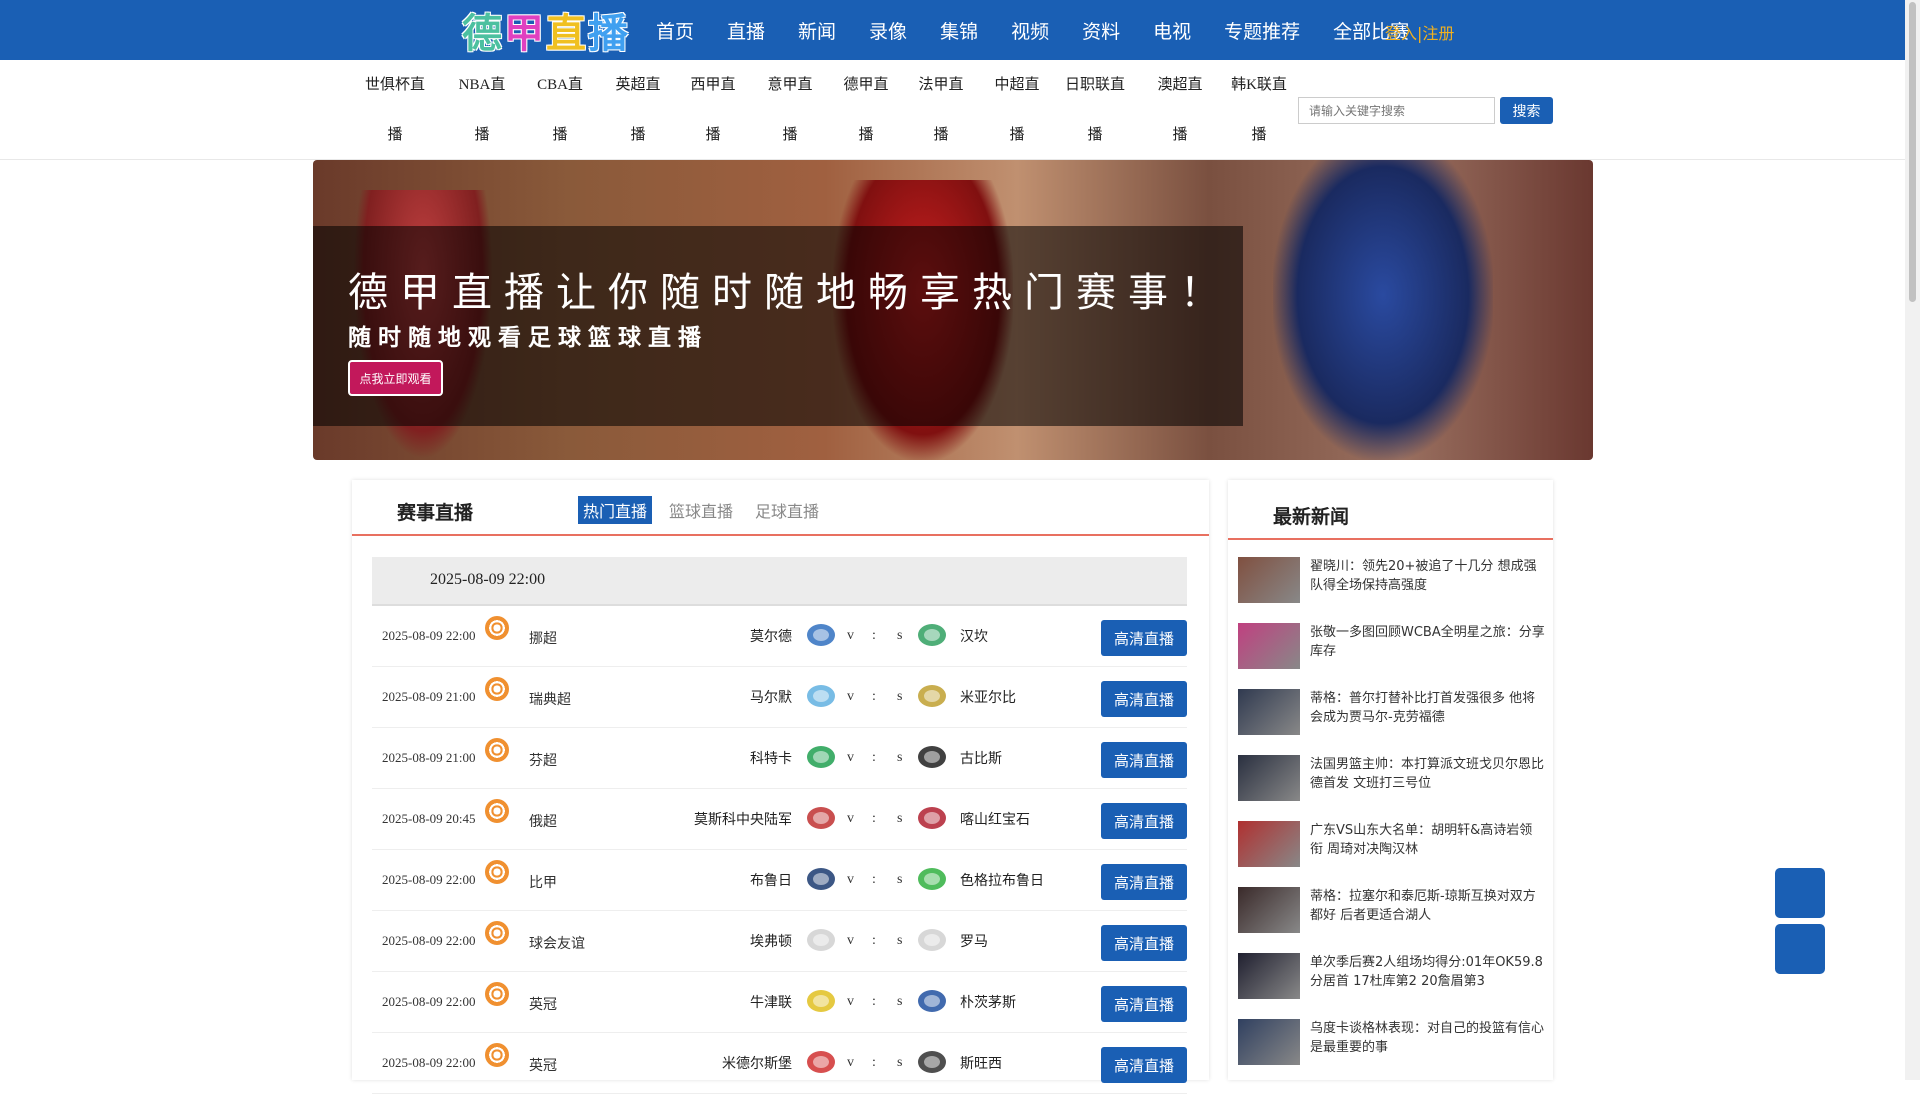 The height and width of the screenshot is (1094, 1920). I want to click on scrollbar-thumb, so click(1912, 152).